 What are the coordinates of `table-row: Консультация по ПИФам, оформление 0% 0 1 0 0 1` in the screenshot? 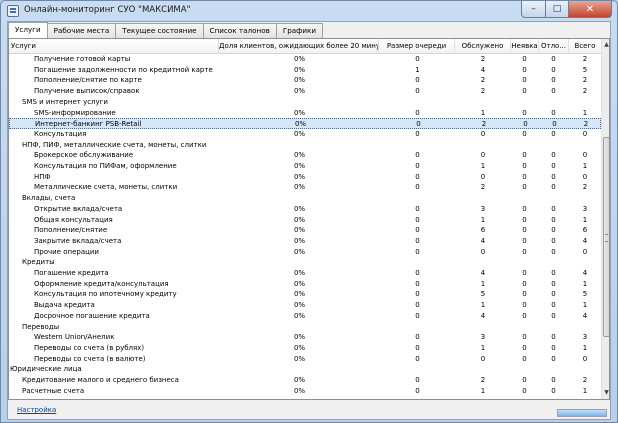 It's located at (305, 166).